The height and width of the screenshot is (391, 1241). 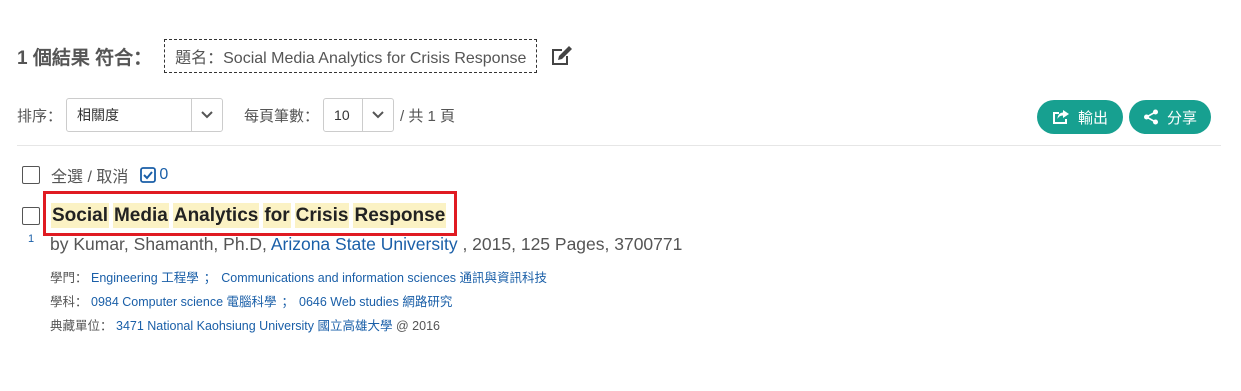 I want to click on institution-link: Arizona State University, so click(x=364, y=244).